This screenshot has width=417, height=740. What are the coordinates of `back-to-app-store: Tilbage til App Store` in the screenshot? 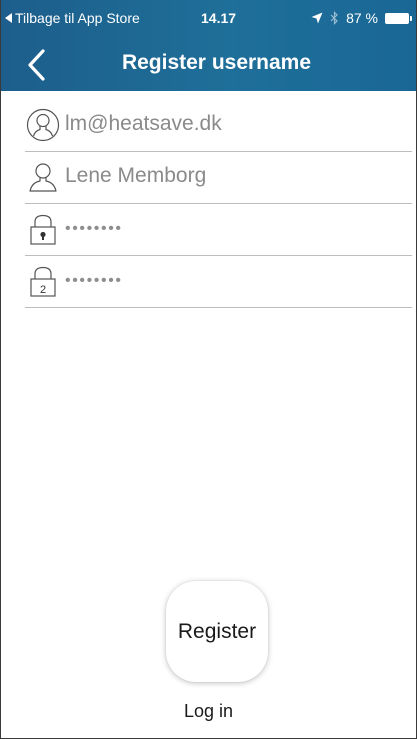 It's located at (72, 18).